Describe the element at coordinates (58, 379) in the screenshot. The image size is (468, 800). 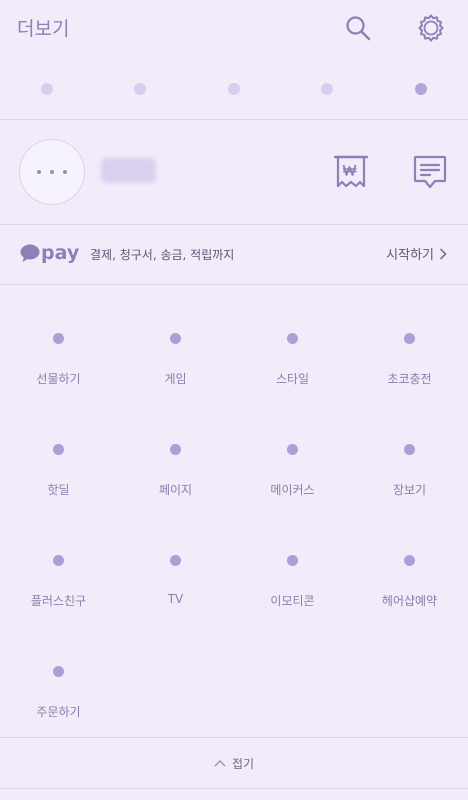
I see `service-label: 선물하기` at that location.